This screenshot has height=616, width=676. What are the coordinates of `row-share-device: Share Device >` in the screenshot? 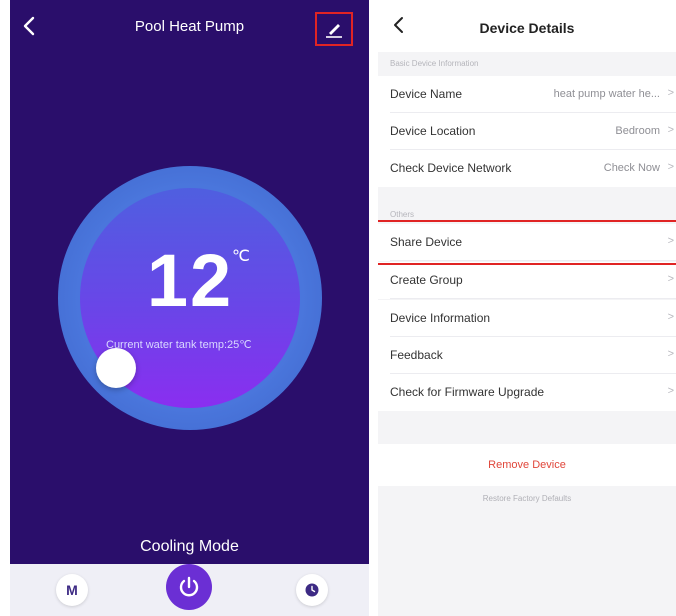 It's located at (527, 242).